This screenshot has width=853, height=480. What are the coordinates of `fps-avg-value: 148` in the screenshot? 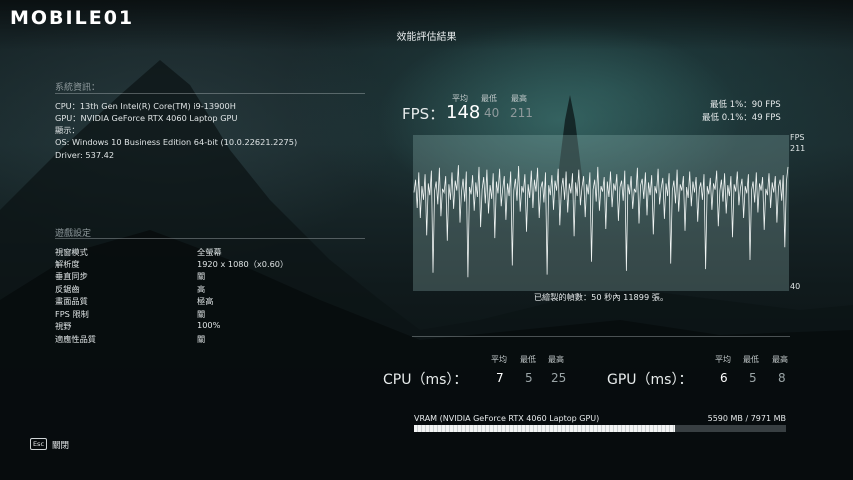 It's located at (463, 112).